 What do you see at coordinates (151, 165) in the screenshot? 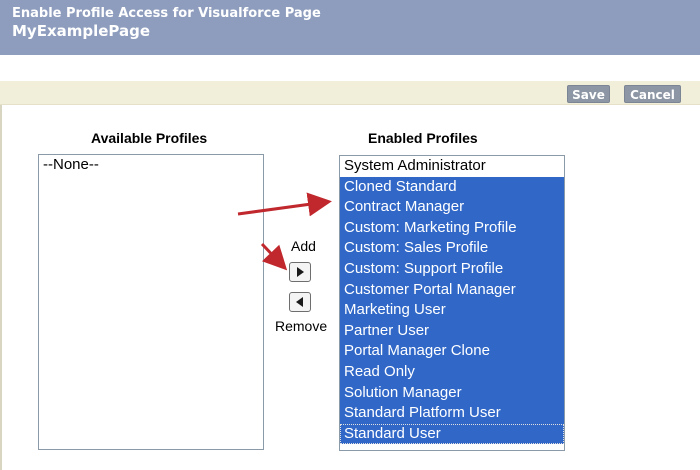
I see `list-item: --None--` at bounding box center [151, 165].